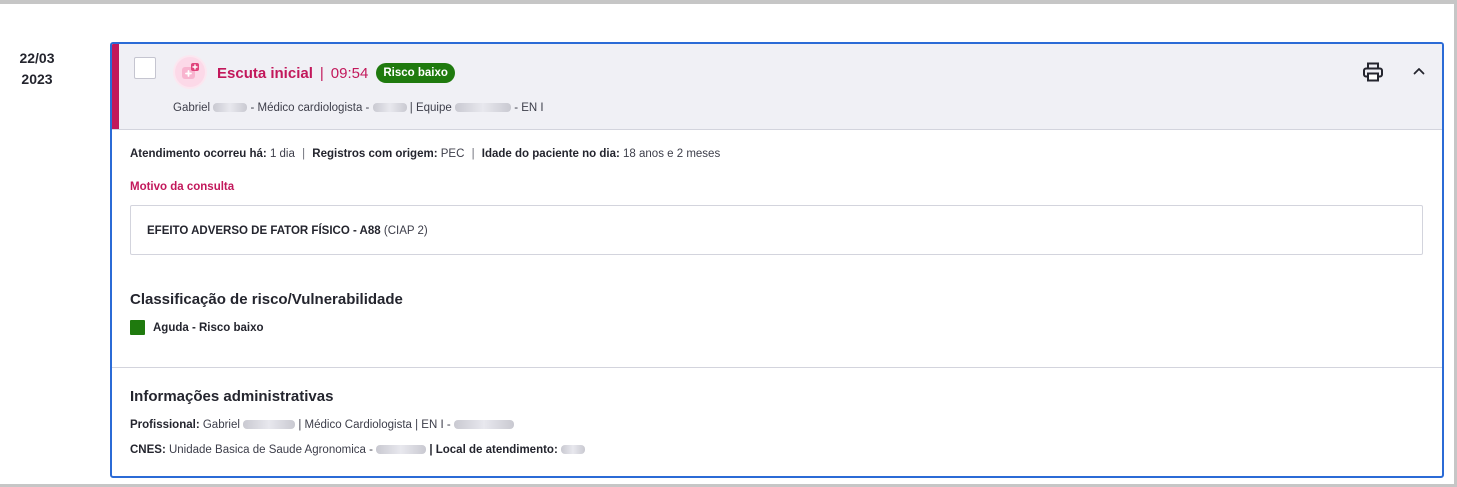 The height and width of the screenshot is (487, 1457). What do you see at coordinates (405, 231) in the screenshot?
I see `motivo-code-system: (CIAP 2)` at bounding box center [405, 231].